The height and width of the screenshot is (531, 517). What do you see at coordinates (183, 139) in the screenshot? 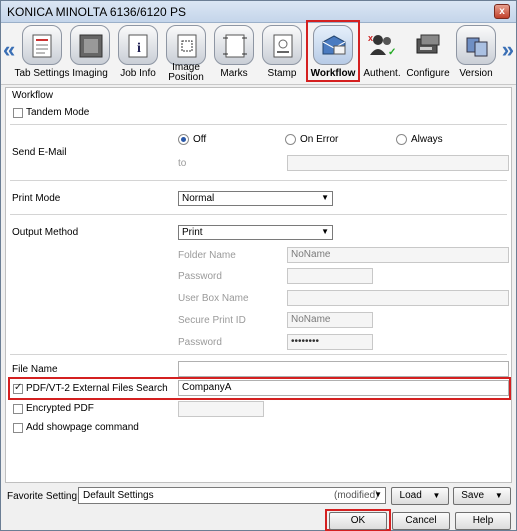
I see `send-email-off-radio` at bounding box center [183, 139].